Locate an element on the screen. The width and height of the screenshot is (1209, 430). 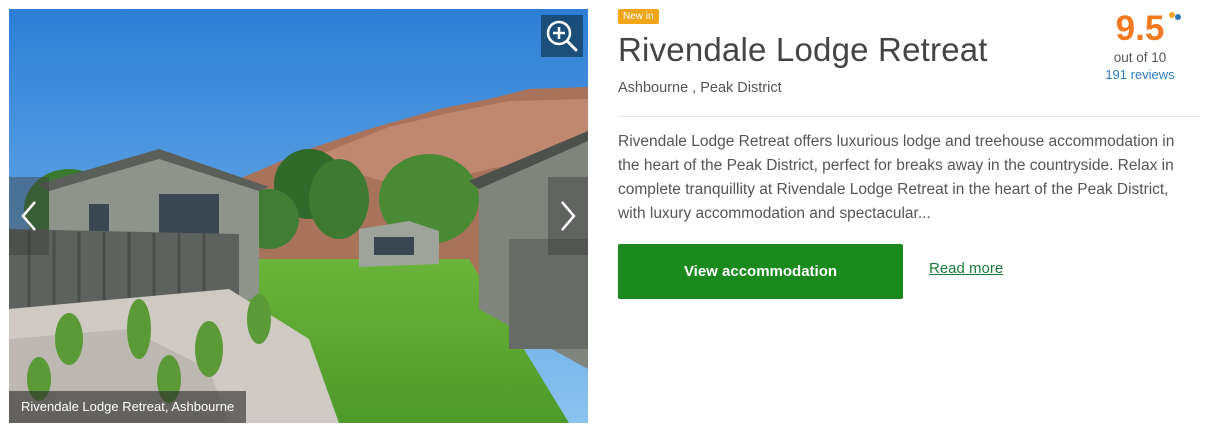
zoom-button is located at coordinates (562, 36).